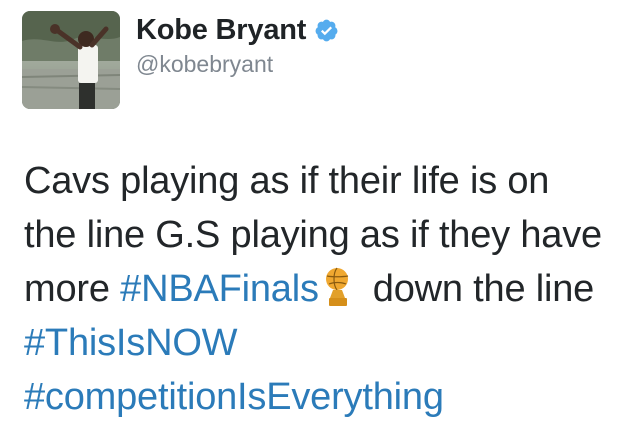 This screenshot has width=640, height=424. I want to click on hashtag-thisisnow: #ThisIsNOW, so click(131, 343).